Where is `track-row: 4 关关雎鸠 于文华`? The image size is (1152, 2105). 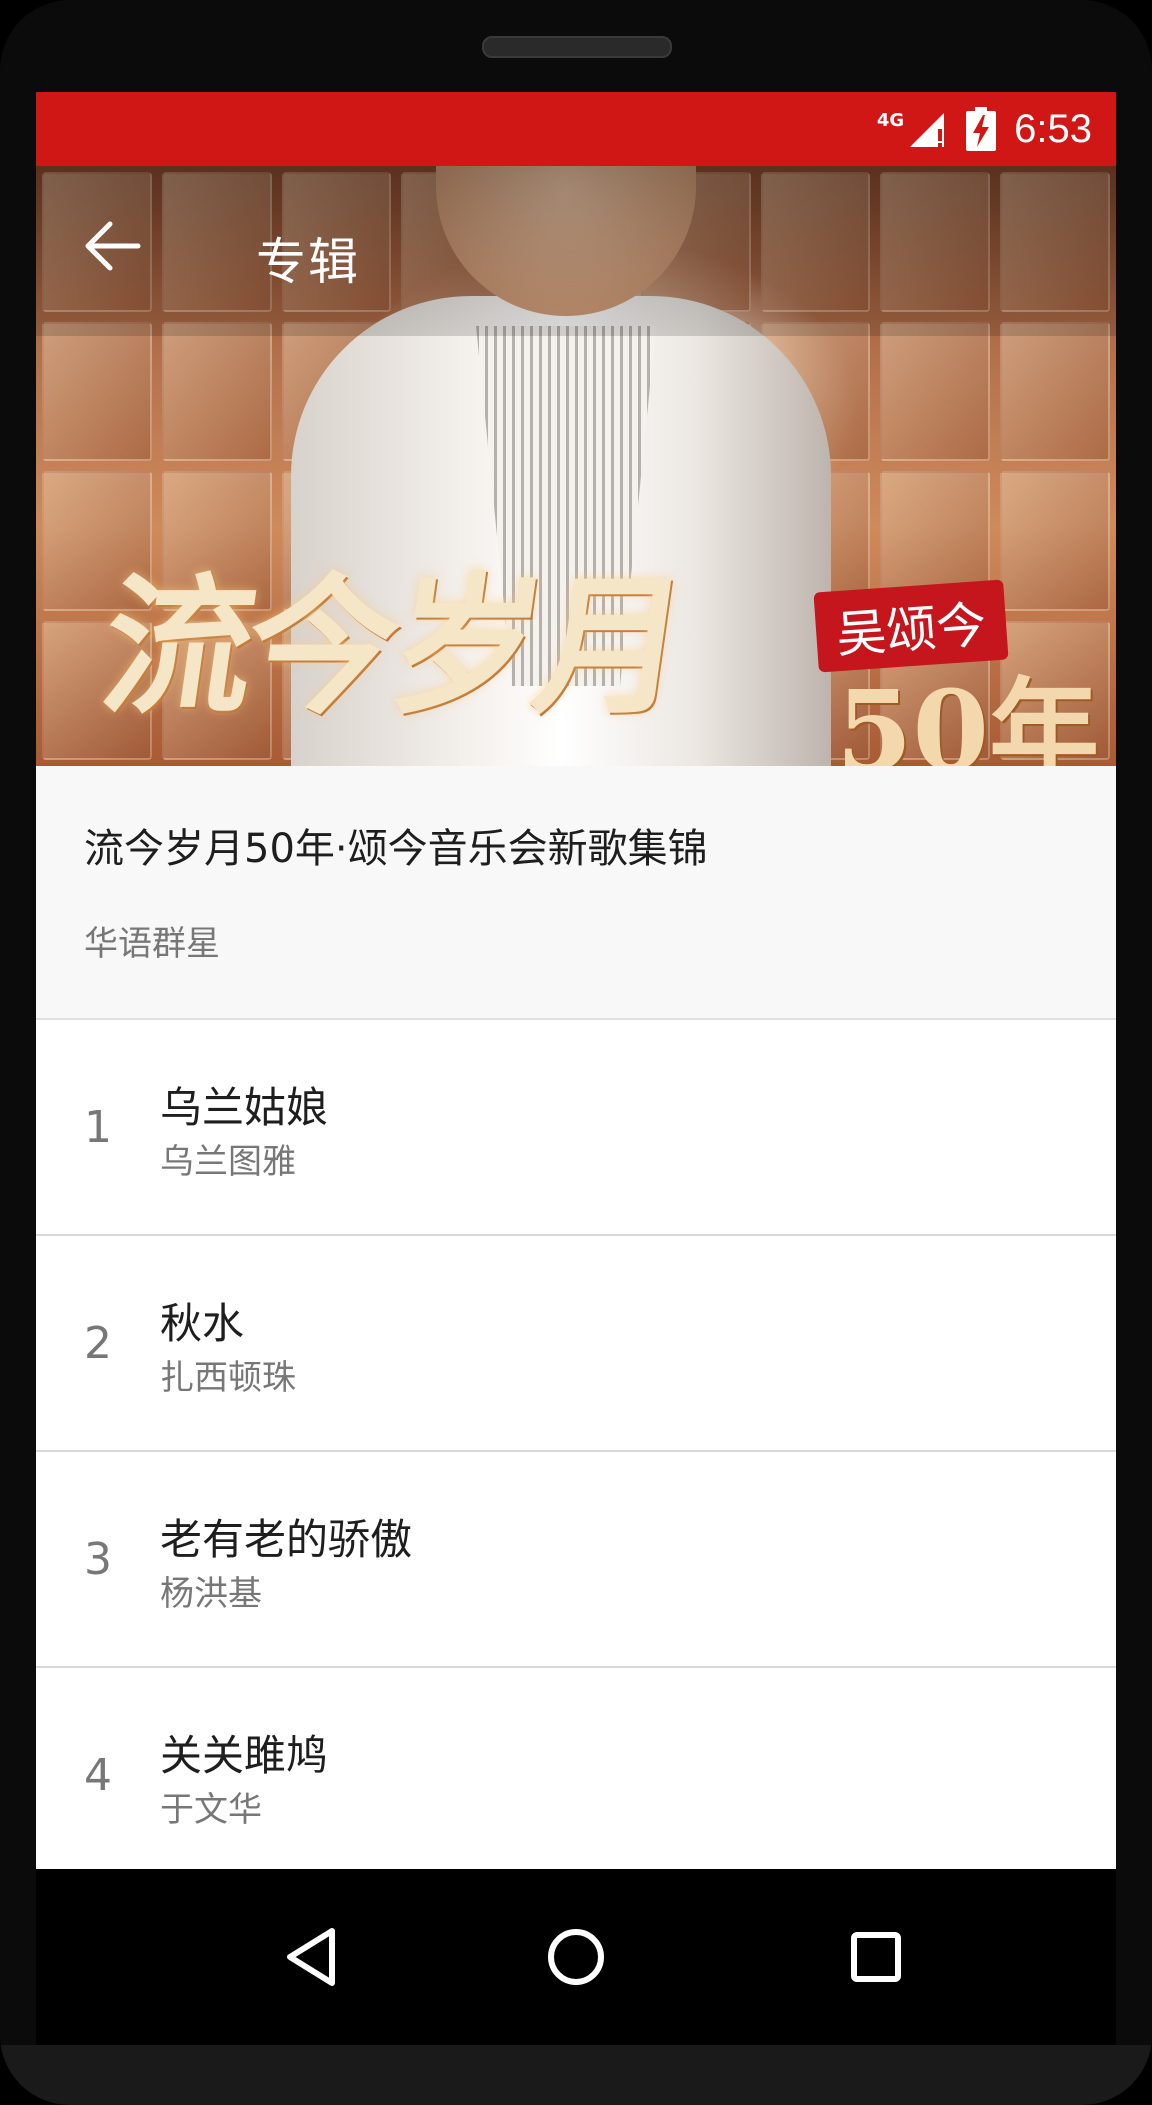
track-row: 4 关关雎鸠 于文华 is located at coordinates (576, 1768).